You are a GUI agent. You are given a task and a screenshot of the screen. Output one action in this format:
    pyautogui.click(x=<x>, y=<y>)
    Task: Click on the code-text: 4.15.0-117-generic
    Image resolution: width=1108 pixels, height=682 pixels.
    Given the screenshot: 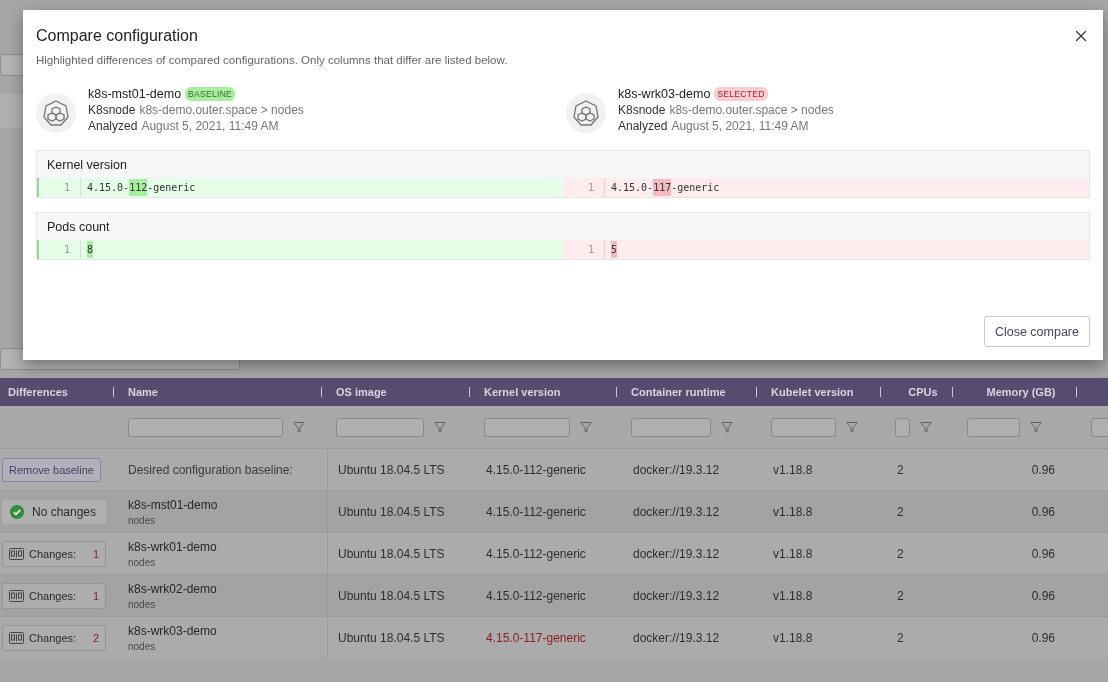 What is the action you would take?
    pyautogui.click(x=662, y=187)
    